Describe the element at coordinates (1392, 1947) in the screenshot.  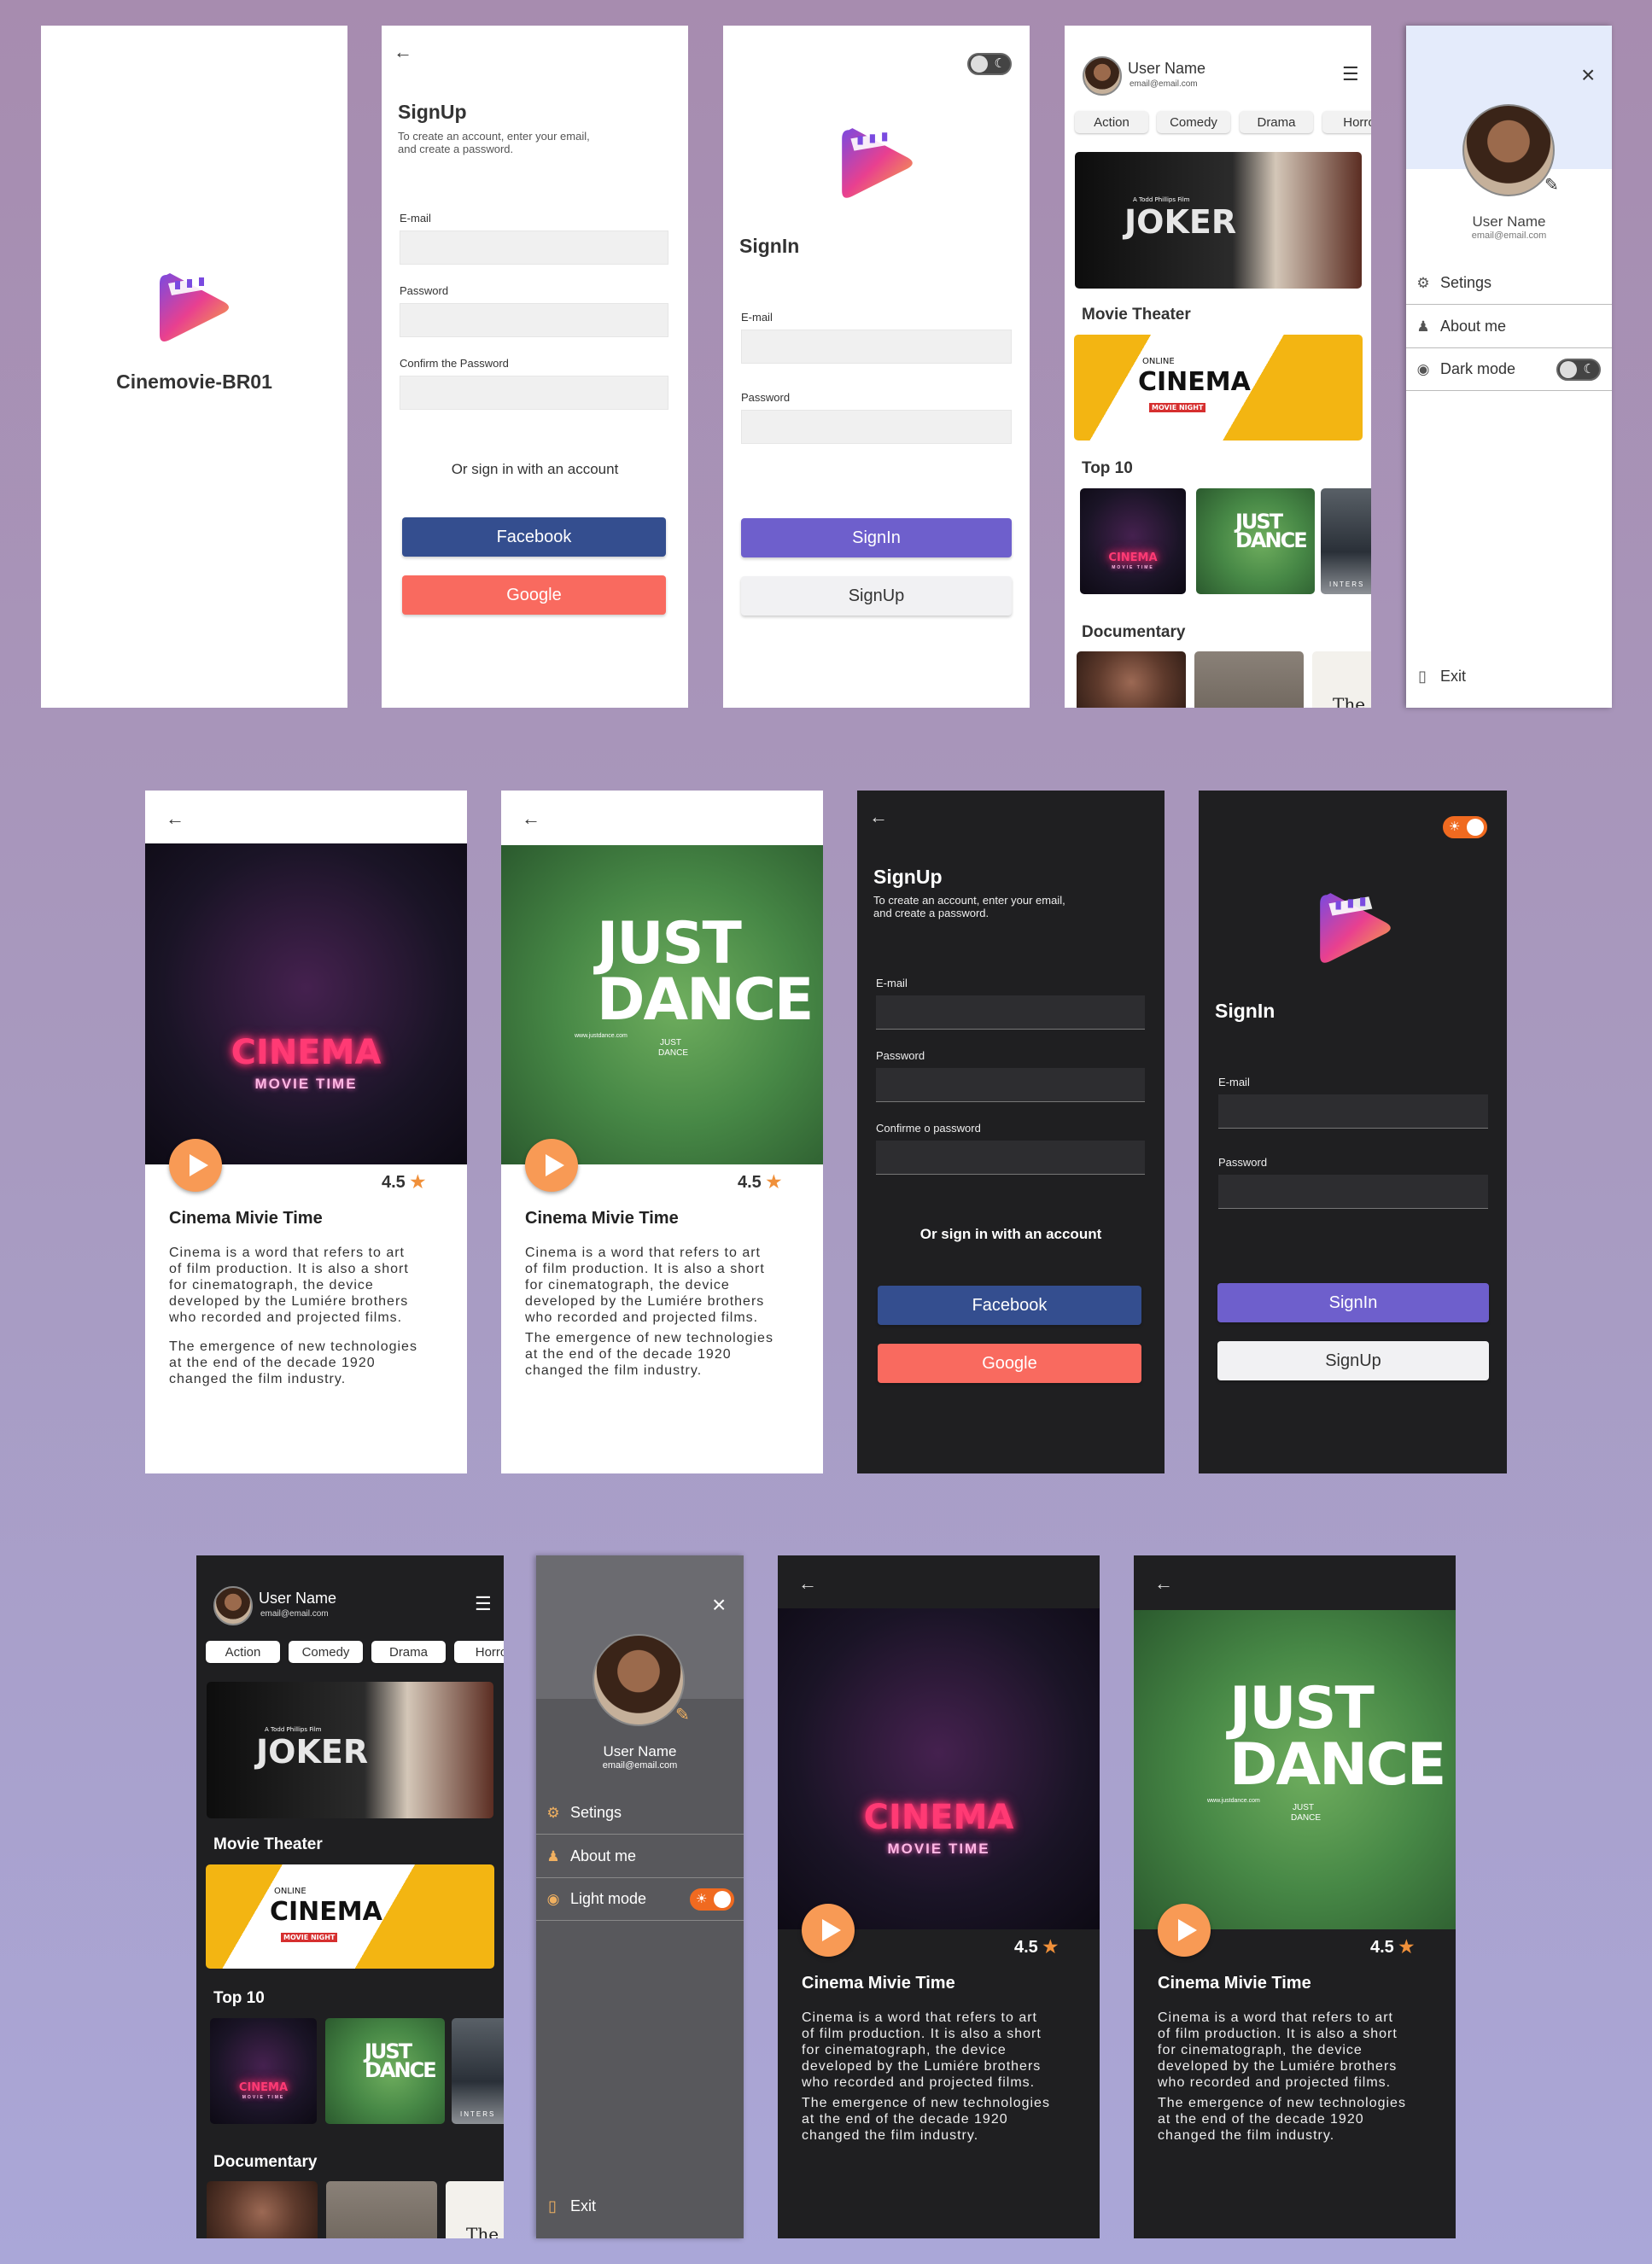
I see `rating: 4.5 ★` at that location.